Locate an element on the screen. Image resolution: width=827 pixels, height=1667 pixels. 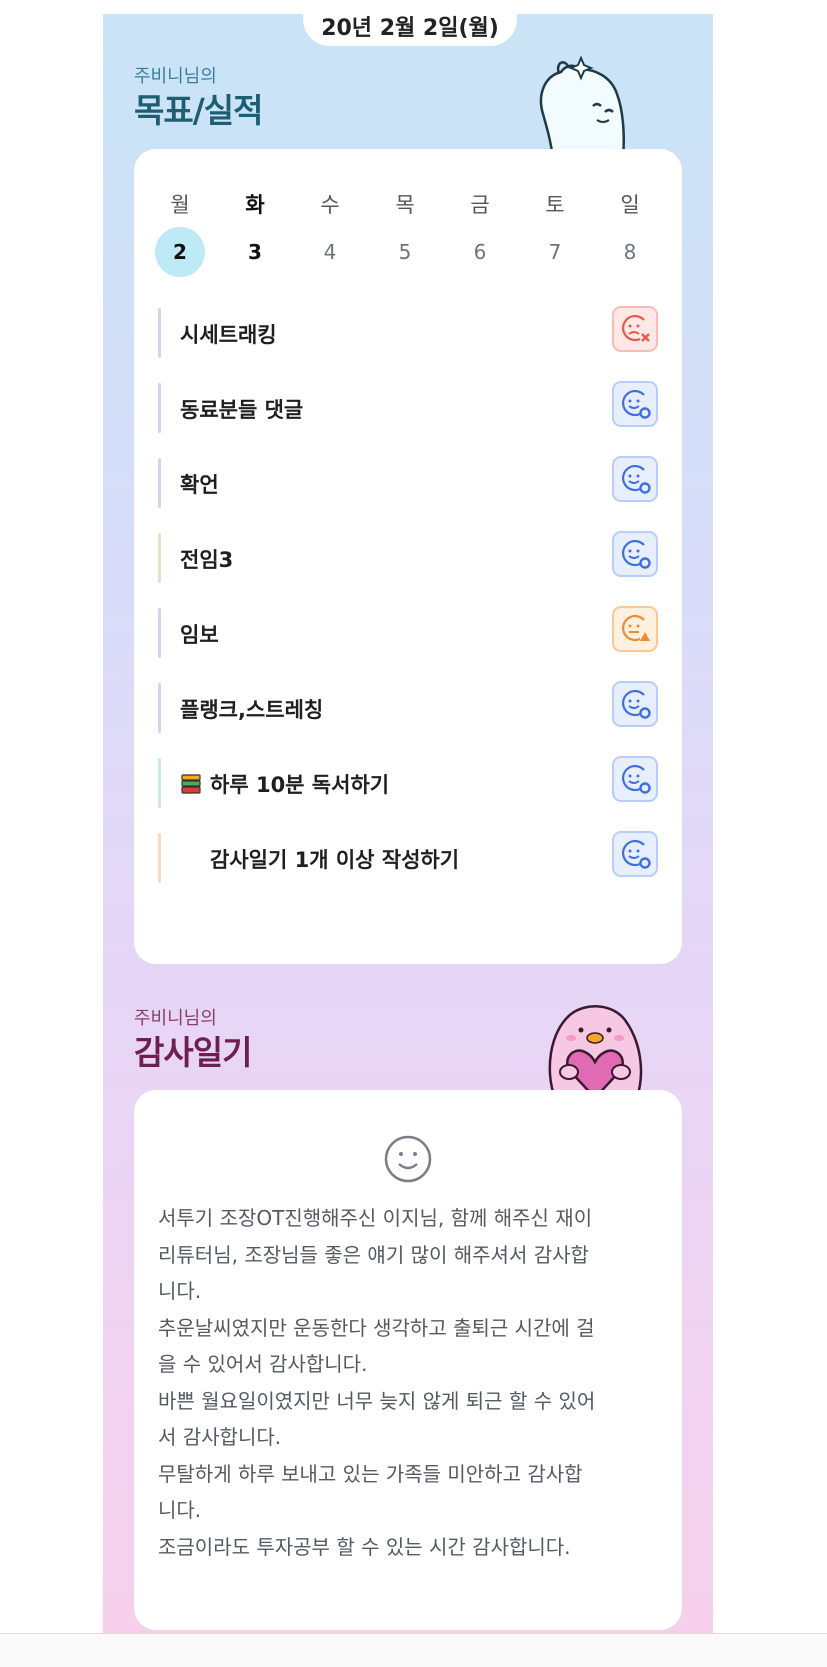
goal-item: 시세트래킹 is located at coordinates (408, 333).